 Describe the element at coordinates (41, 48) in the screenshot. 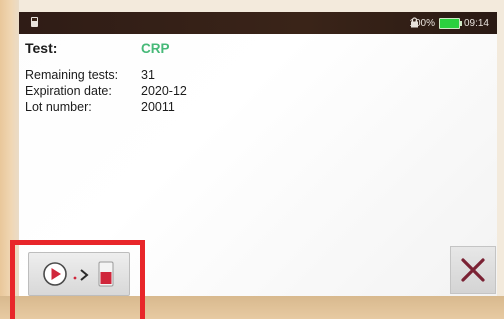

I see `test-label: Test:` at that location.